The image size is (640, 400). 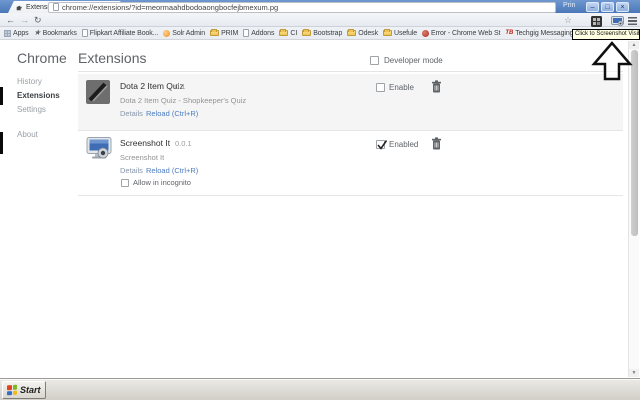 What do you see at coordinates (569, 5) in the screenshot?
I see `window-label: Prin` at bounding box center [569, 5].